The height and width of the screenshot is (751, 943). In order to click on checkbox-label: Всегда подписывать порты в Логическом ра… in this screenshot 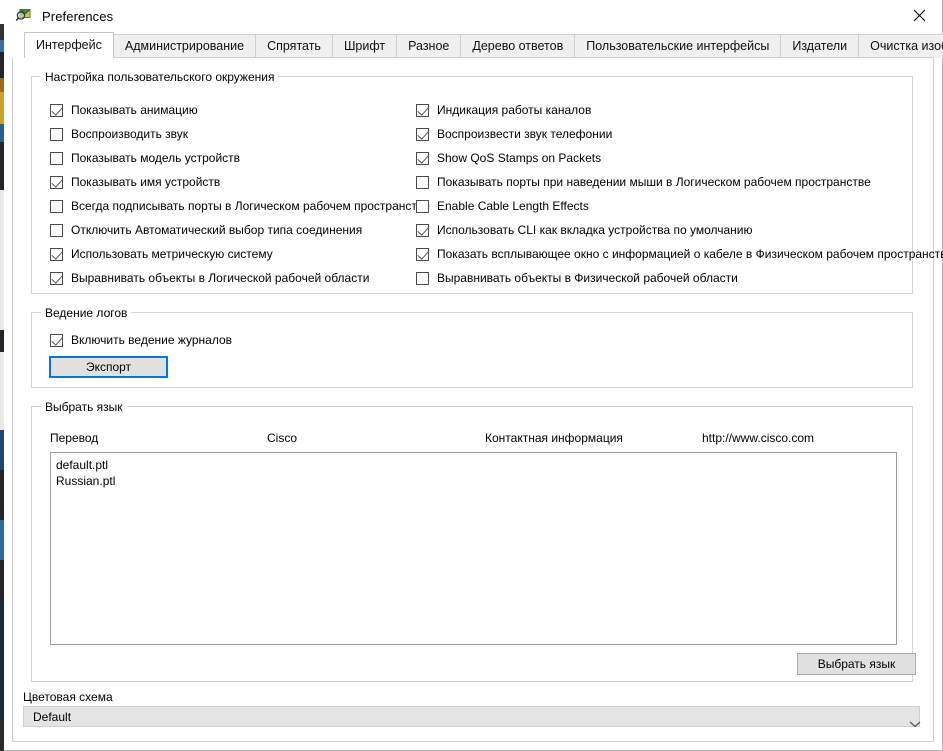, I will do `click(250, 206)`.